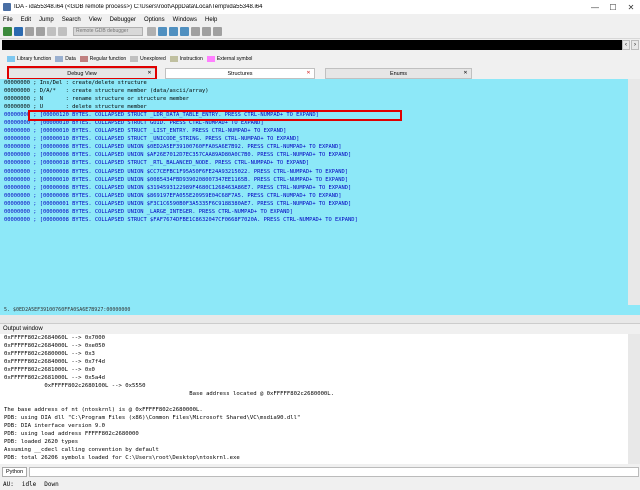 Image resolution: width=640 pixels, height=490 pixels. Describe the element at coordinates (26, 20) in the screenshot. I see `menu-edit: Edit` at that location.